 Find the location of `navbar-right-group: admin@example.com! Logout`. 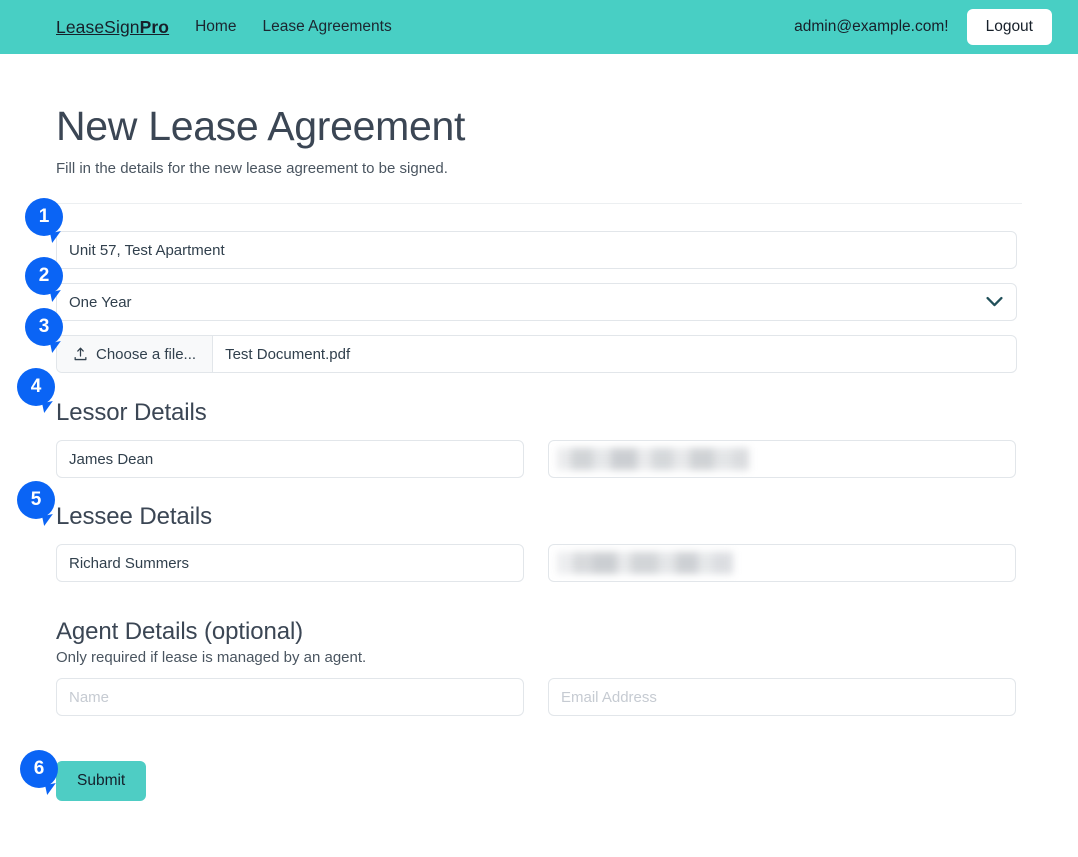

navbar-right-group: admin@example.com! Logout is located at coordinates (923, 27).